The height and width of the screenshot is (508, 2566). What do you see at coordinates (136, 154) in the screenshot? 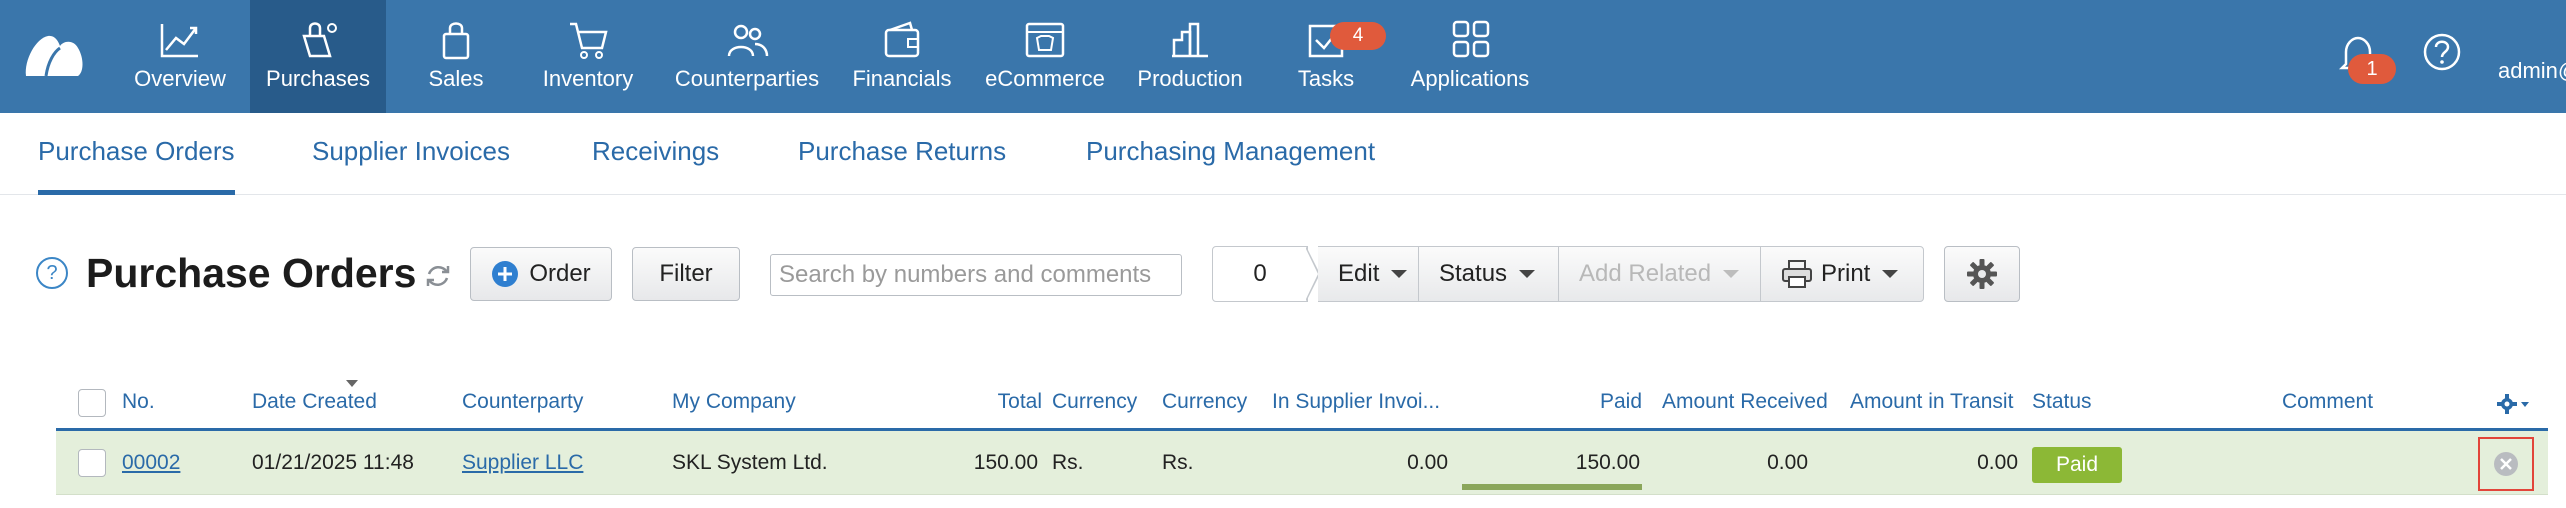
I see `tab-purchase-orders: Purchase Orders` at bounding box center [136, 154].